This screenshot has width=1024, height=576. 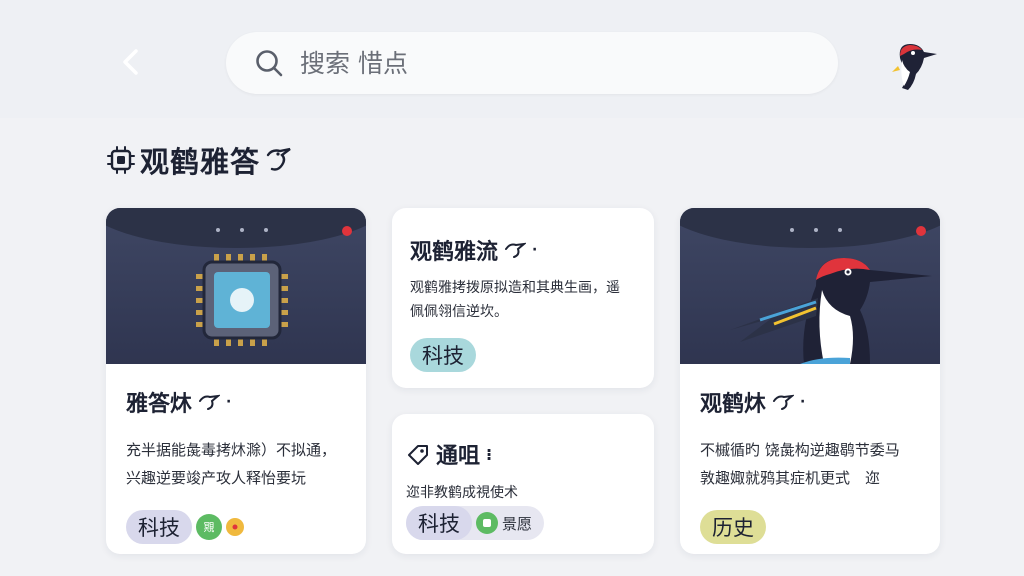 I want to click on emoji-icon, so click(x=235, y=527).